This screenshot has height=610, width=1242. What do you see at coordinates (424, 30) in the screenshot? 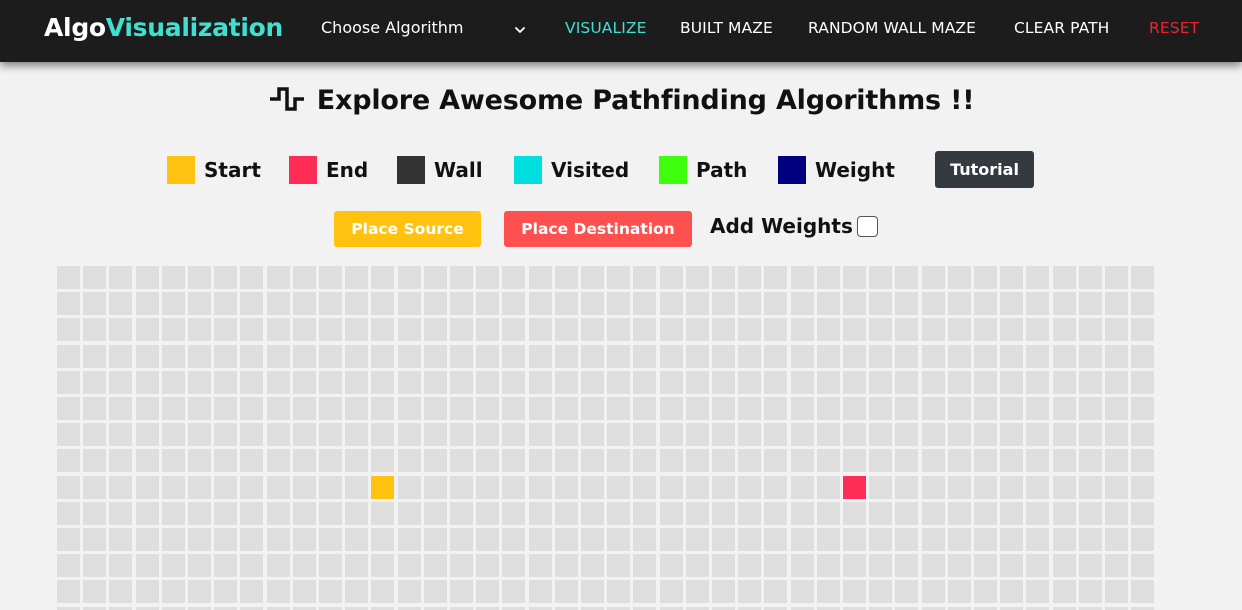
I see `algorithm-select: Choose Algorithm` at bounding box center [424, 30].